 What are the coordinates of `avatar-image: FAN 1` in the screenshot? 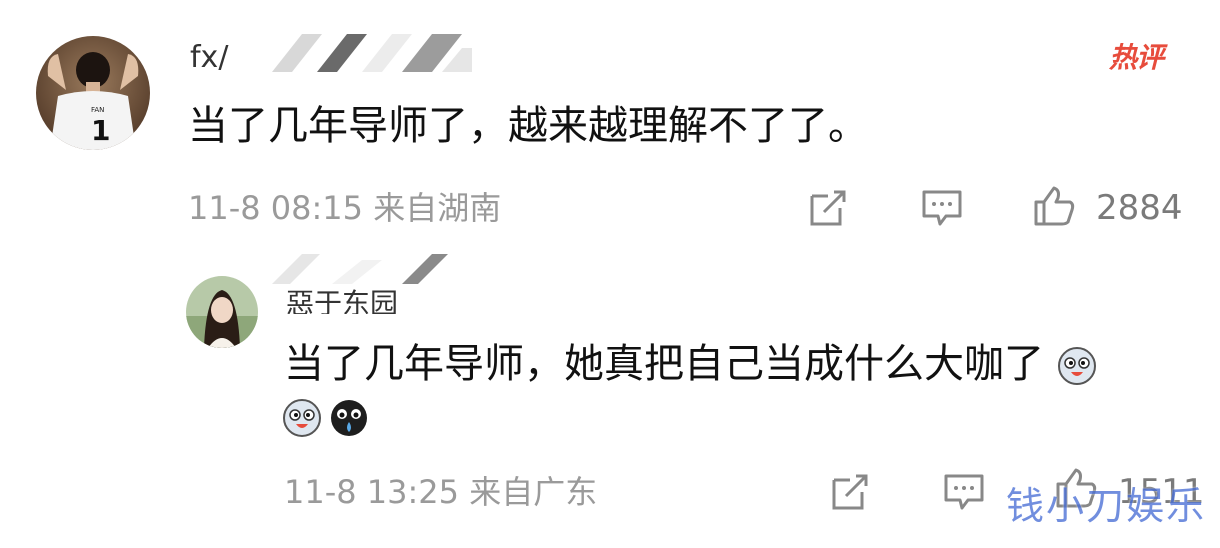 It's located at (93, 93).